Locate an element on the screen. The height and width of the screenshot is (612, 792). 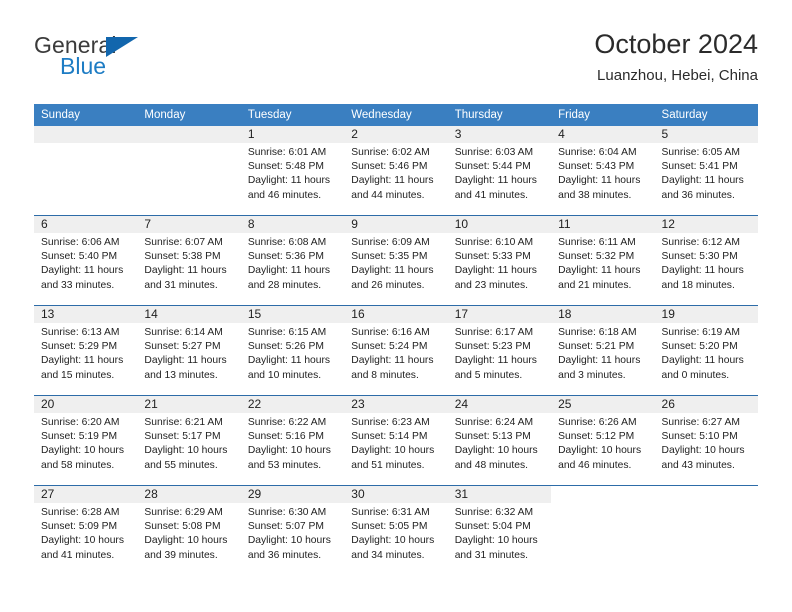
sunrise-text: Sunrise: 6:15 AM is located at coordinates (287, 332).